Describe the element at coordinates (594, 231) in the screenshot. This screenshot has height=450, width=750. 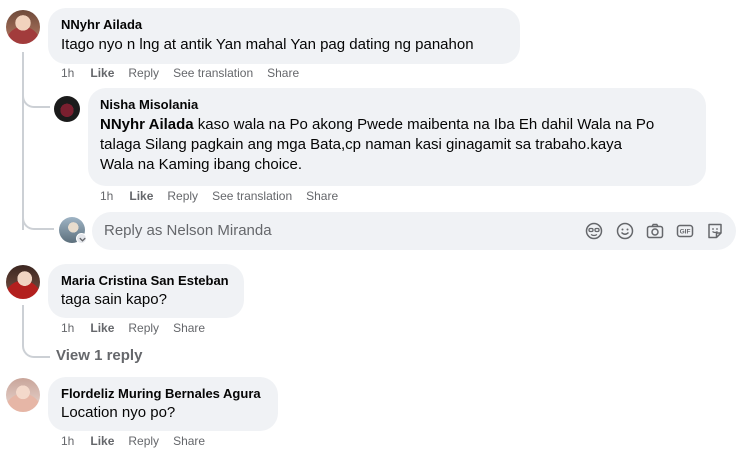
I see `avatar-sticker-icon` at that location.